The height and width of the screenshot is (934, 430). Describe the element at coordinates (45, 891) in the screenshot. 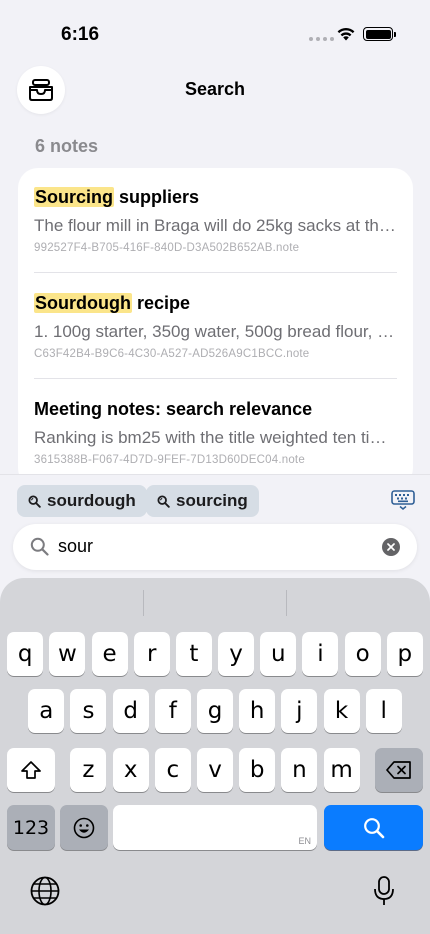

I see `globe-icon` at that location.